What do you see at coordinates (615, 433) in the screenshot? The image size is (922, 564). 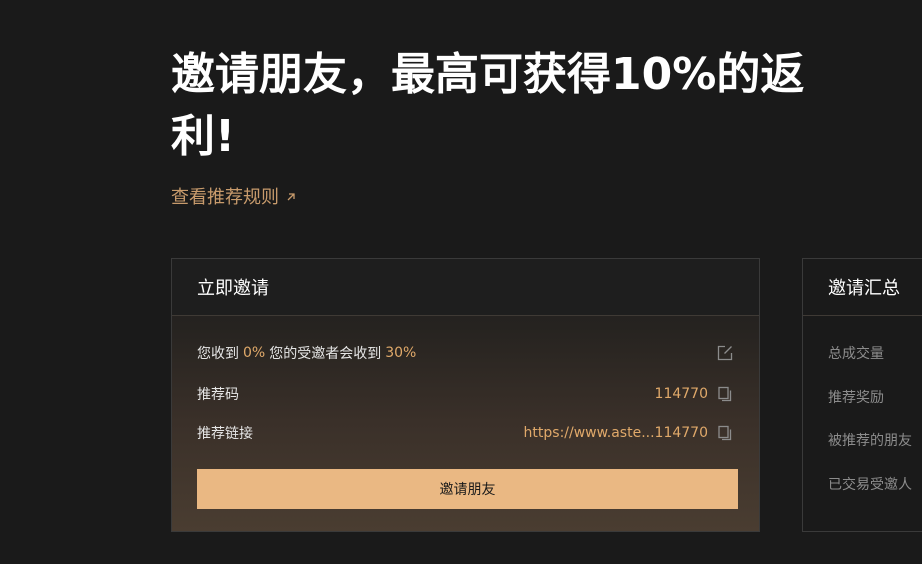 I see `referral-link-value: https://www.aste...114770` at bounding box center [615, 433].